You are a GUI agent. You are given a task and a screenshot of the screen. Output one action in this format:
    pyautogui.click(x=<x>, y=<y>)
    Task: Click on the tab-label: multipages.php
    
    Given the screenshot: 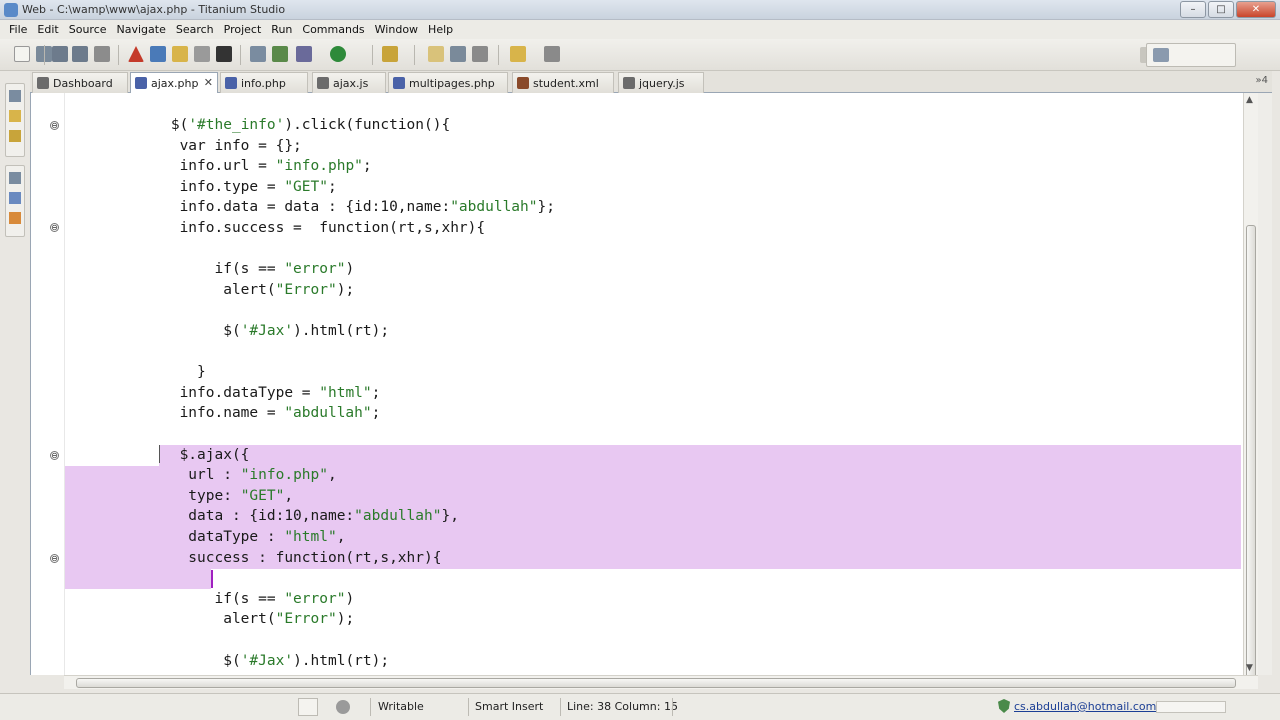 What is the action you would take?
    pyautogui.click(x=452, y=83)
    